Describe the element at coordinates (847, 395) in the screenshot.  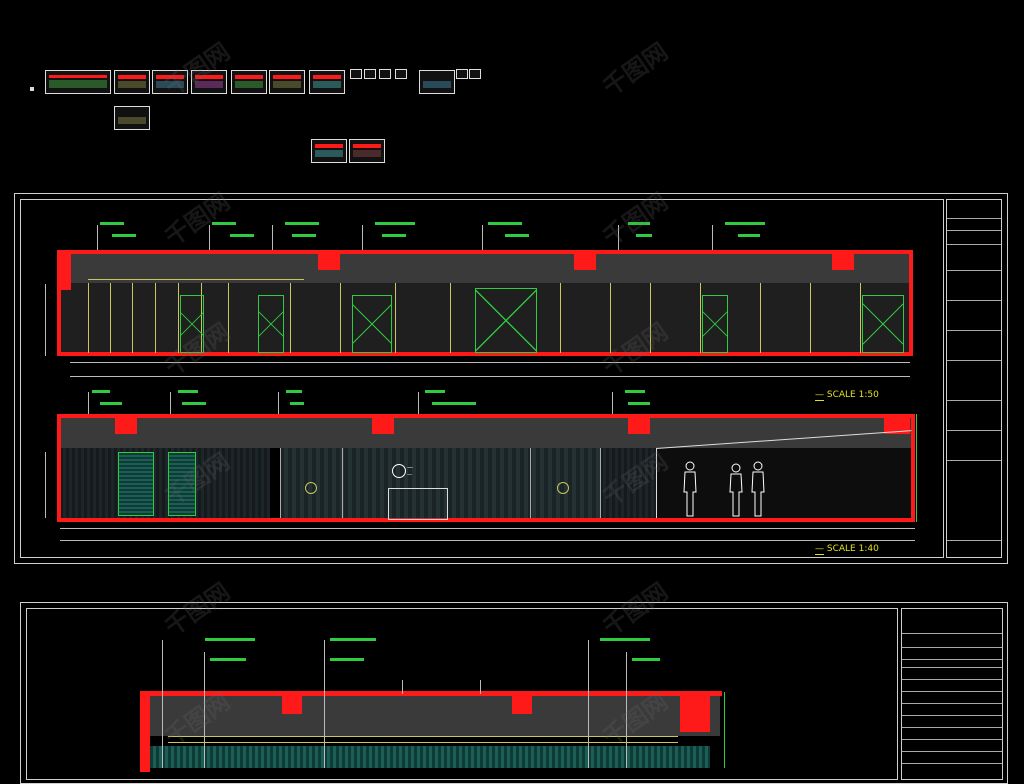
I see `elevation-a-caption: — SCALE 1:50` at that location.